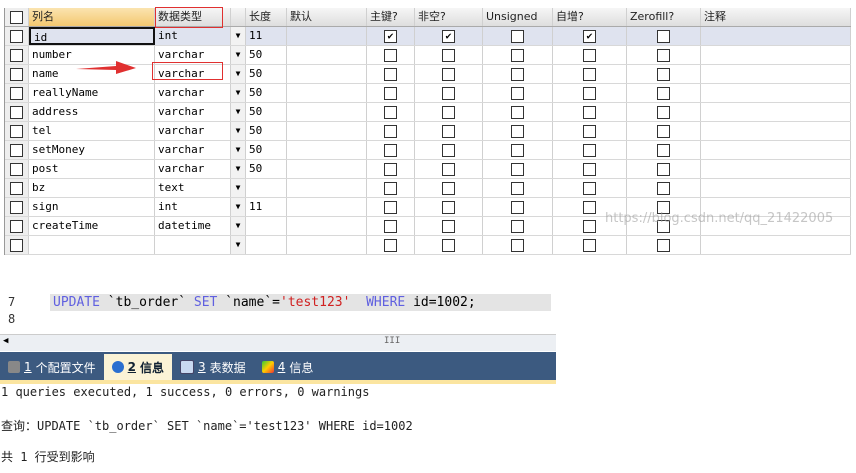 The height and width of the screenshot is (473, 856). Describe the element at coordinates (5, 341) in the screenshot. I see `scroll-left-icon: ◀` at that location.